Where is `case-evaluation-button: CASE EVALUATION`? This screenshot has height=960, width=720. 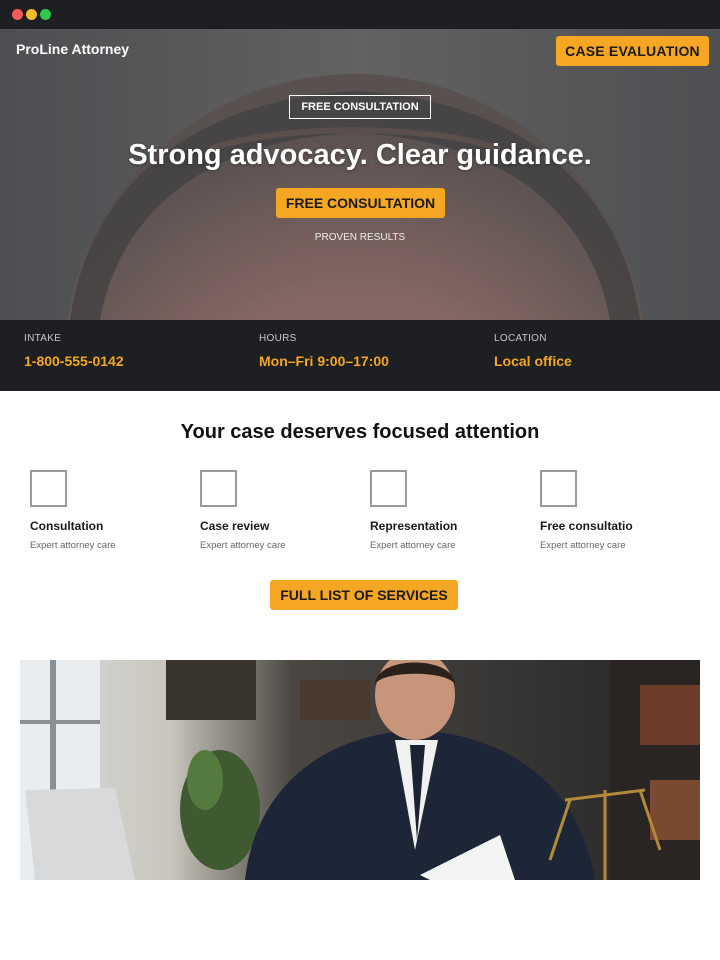 case-evaluation-button: CASE EVALUATION is located at coordinates (632, 51).